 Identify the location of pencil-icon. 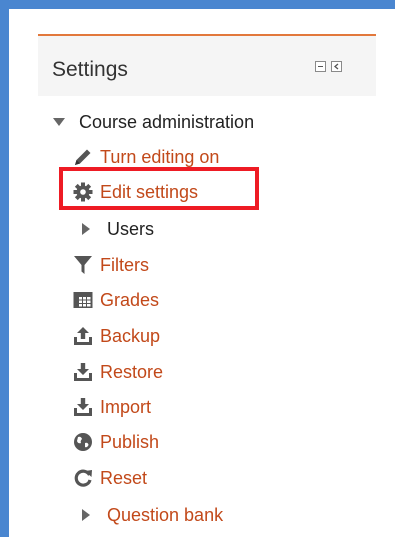
(83, 157).